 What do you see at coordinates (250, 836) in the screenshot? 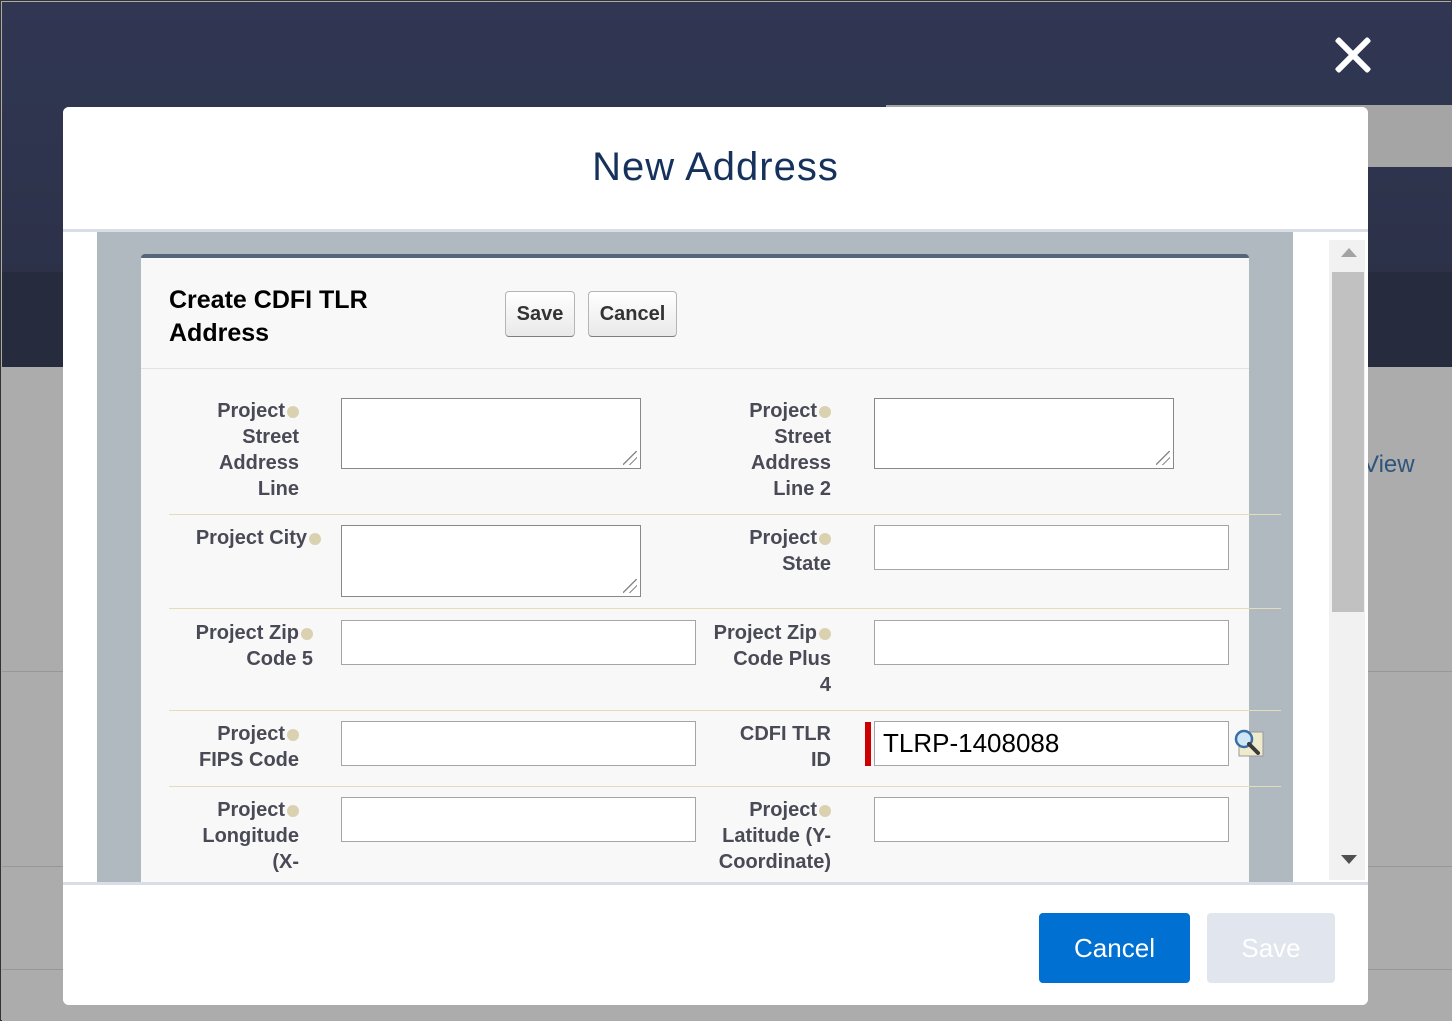
I see `longitude-label: Project Longitude (X-` at bounding box center [250, 836].